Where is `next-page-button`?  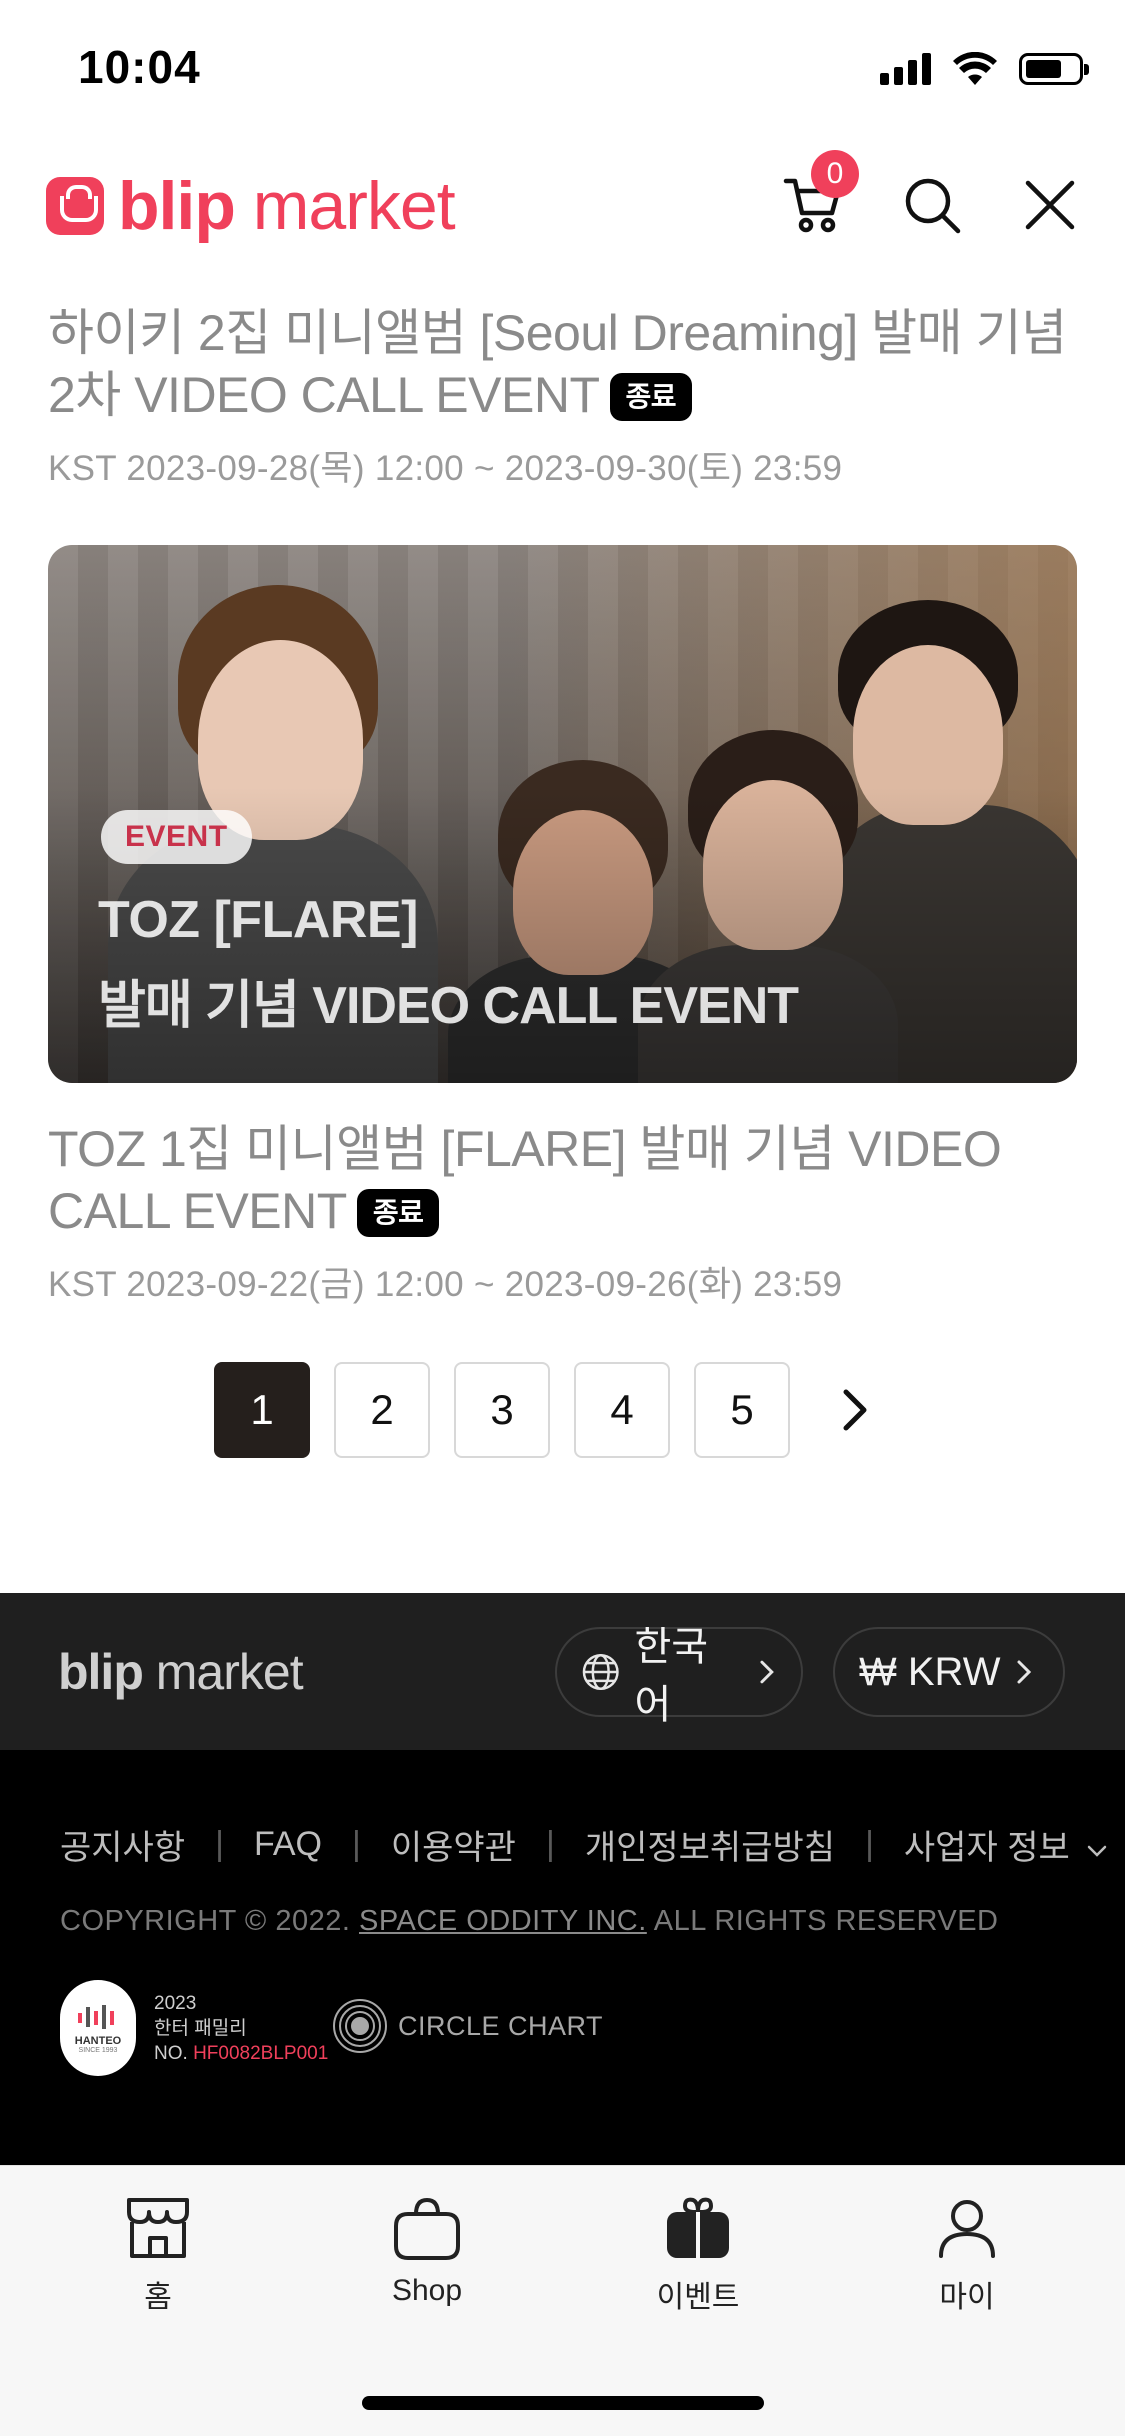
next-page-button is located at coordinates (854, 1410).